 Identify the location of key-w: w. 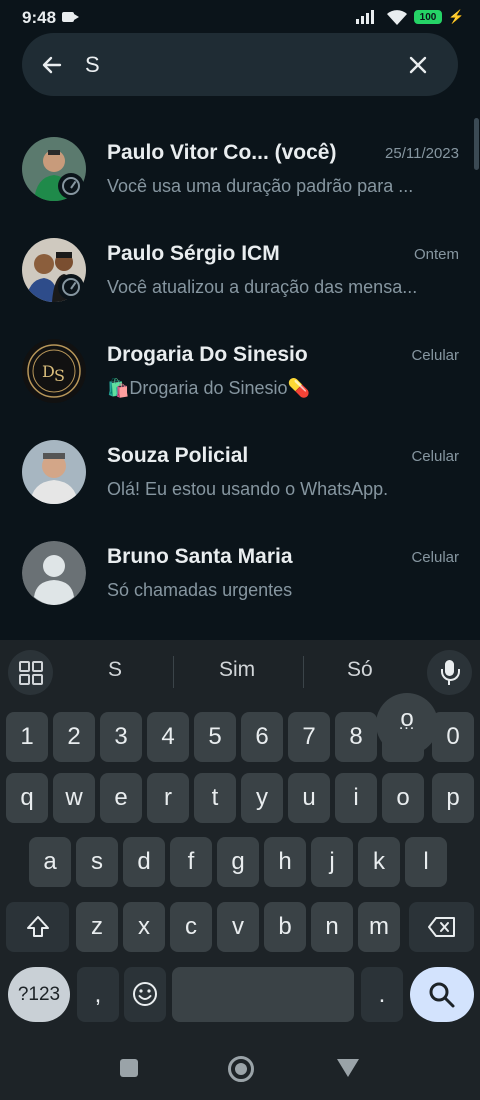
(74, 798).